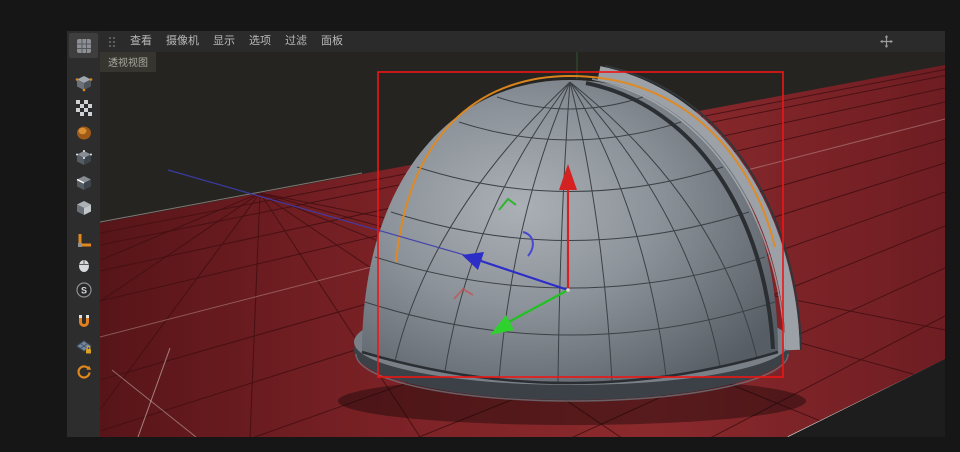 The width and height of the screenshot is (960, 452). Describe the element at coordinates (83, 346) in the screenshot. I see `workplane-lock-icon` at that location.